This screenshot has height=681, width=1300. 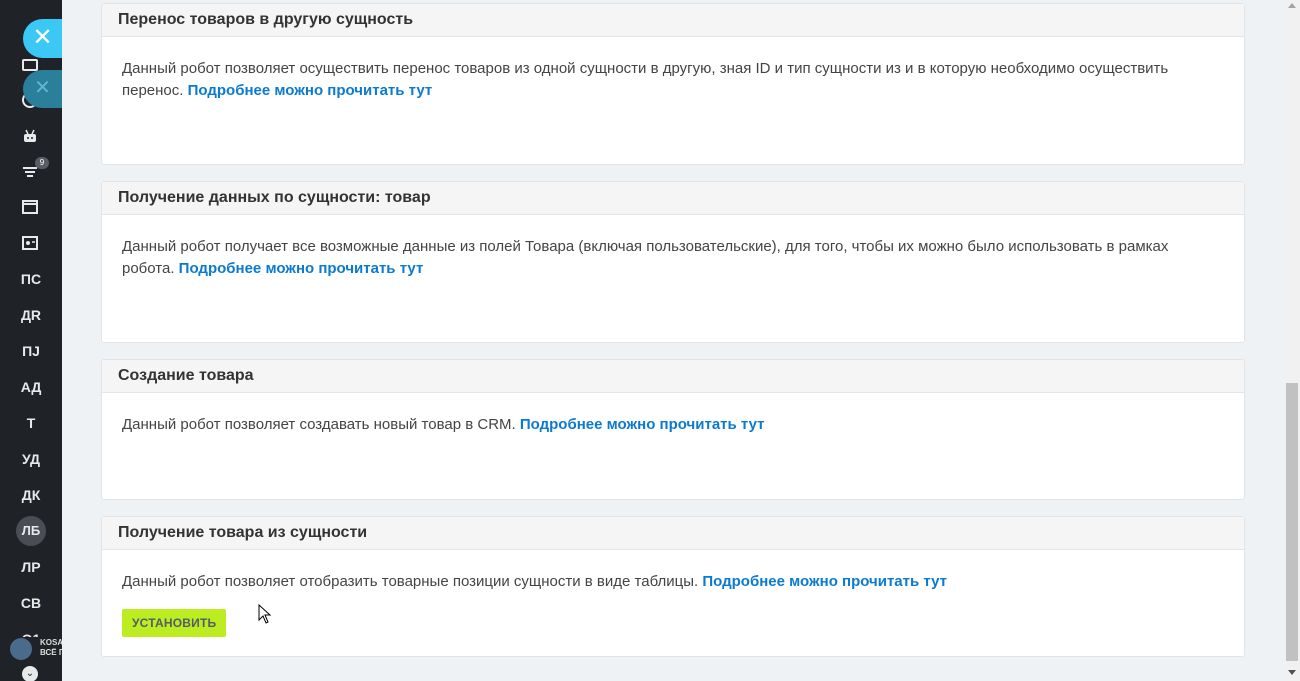 I want to click on robot-card-title: Перенос товаров в другую сущность, so click(x=673, y=20).